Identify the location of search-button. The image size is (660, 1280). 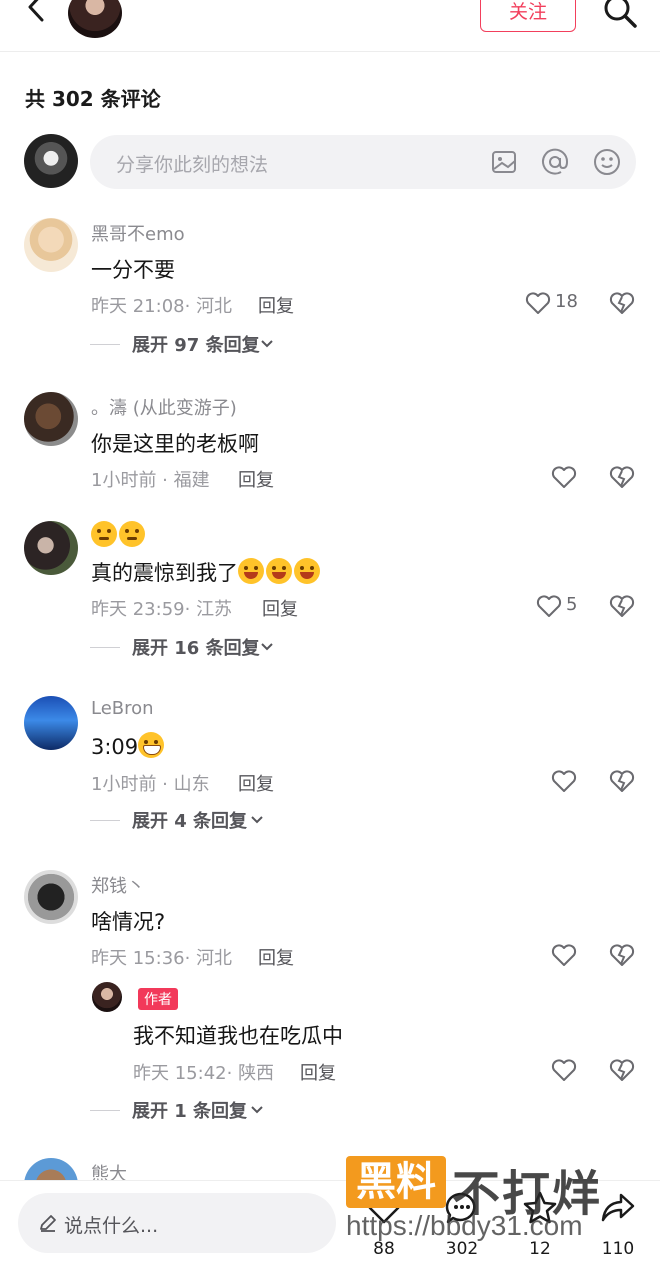
(620, 17).